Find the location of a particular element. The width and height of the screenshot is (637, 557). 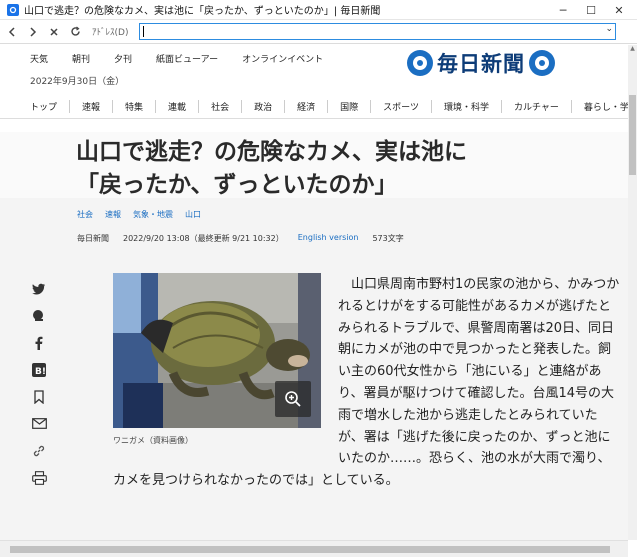

tag-weather: 気象・地震 is located at coordinates (153, 214).